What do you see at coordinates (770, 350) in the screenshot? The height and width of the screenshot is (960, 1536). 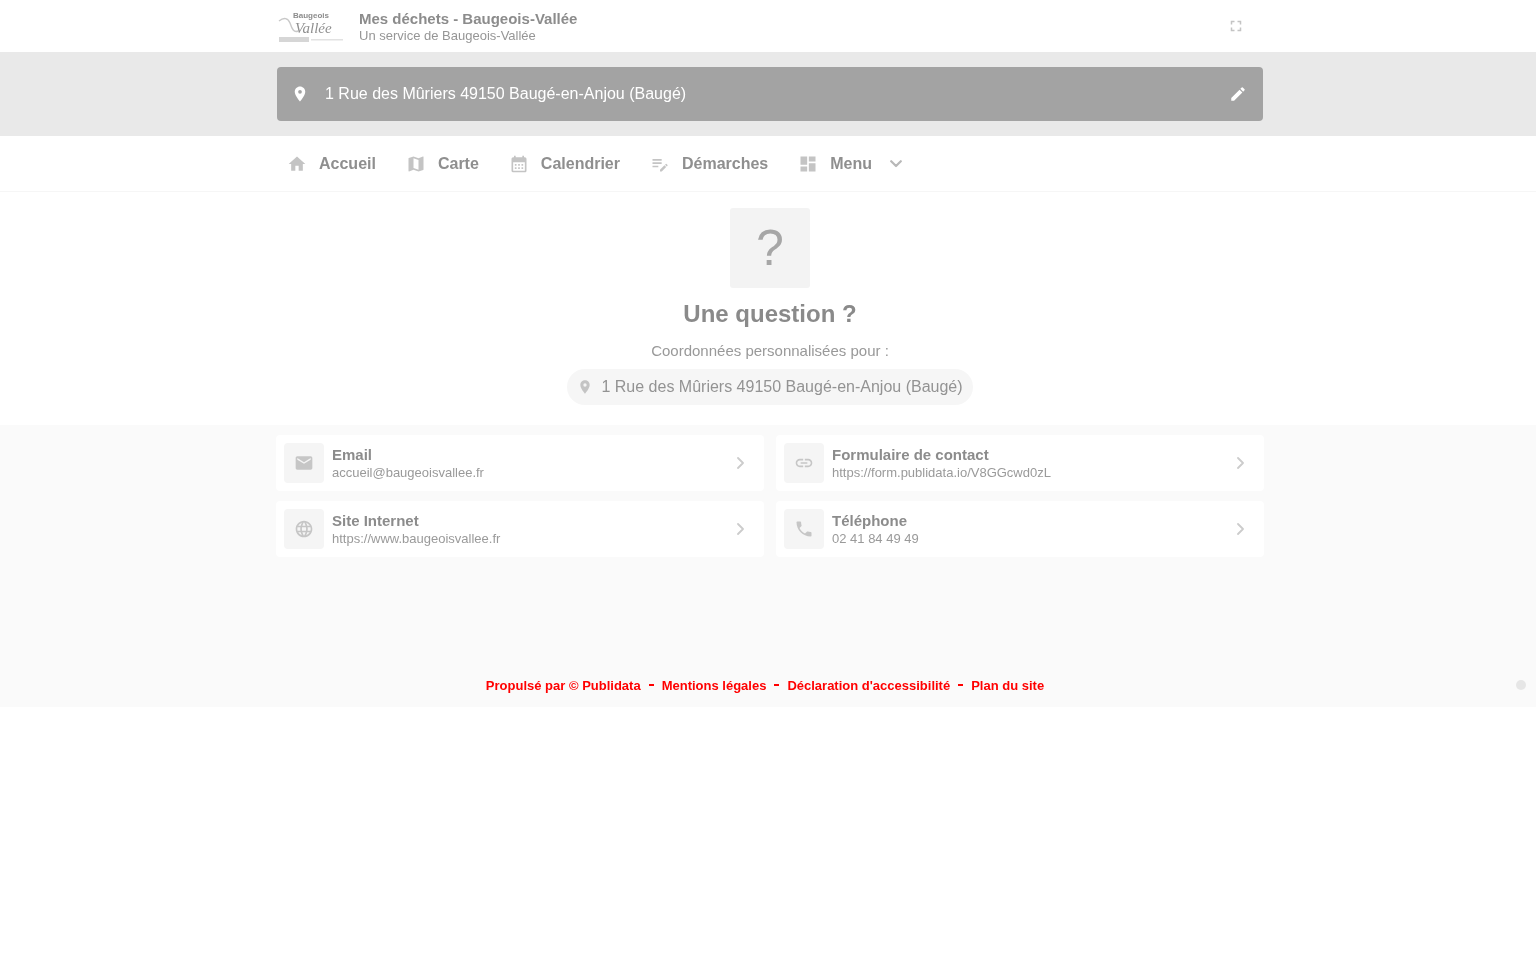 I see `intro-text: Coordonnées personnalisées pour :` at bounding box center [770, 350].